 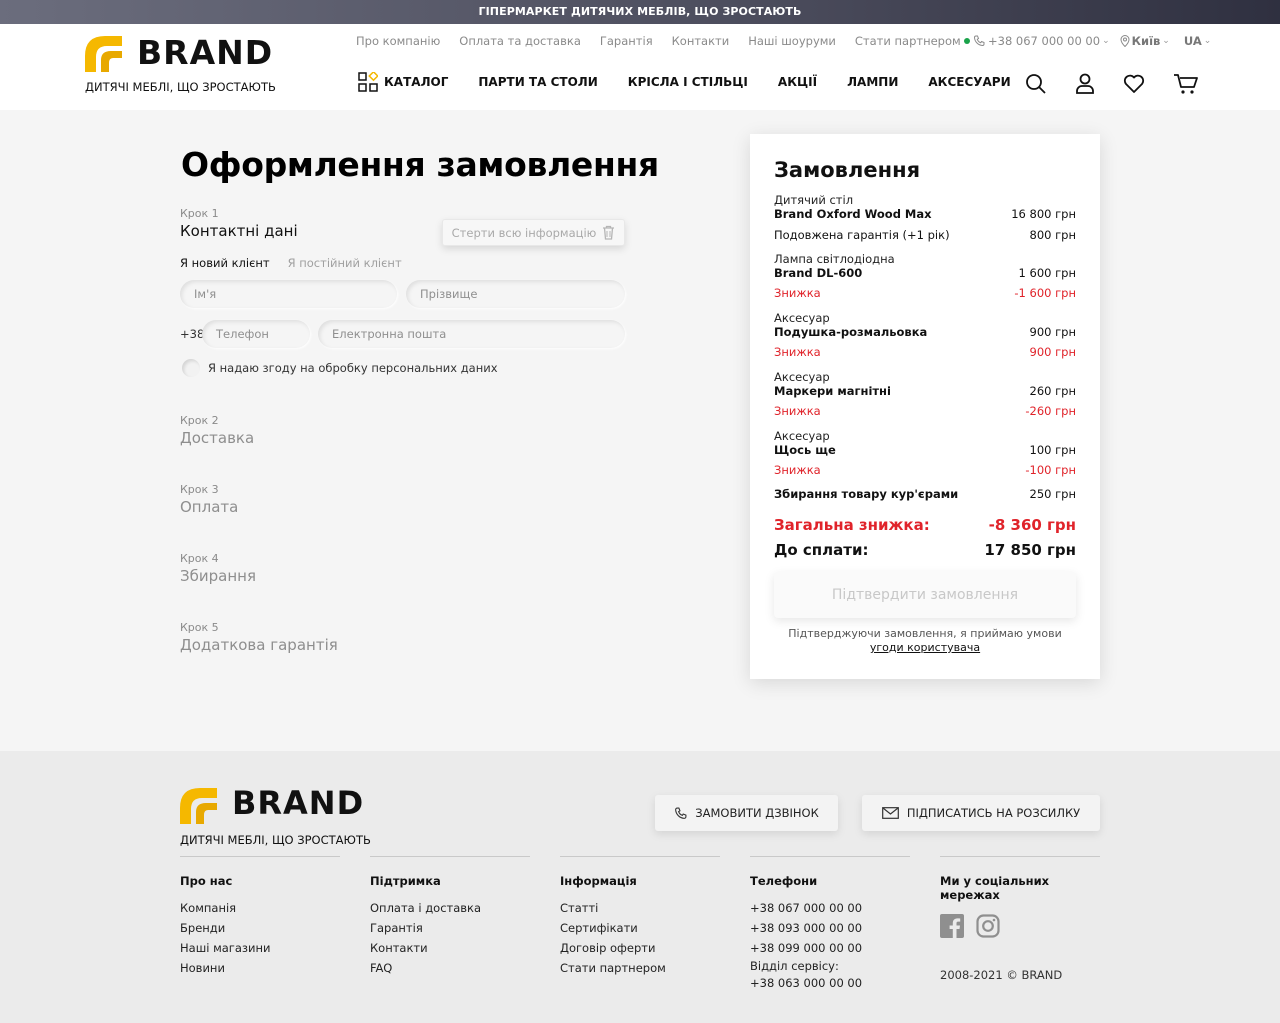 I want to click on to-pay-label: До сплати:, so click(x=821, y=550).